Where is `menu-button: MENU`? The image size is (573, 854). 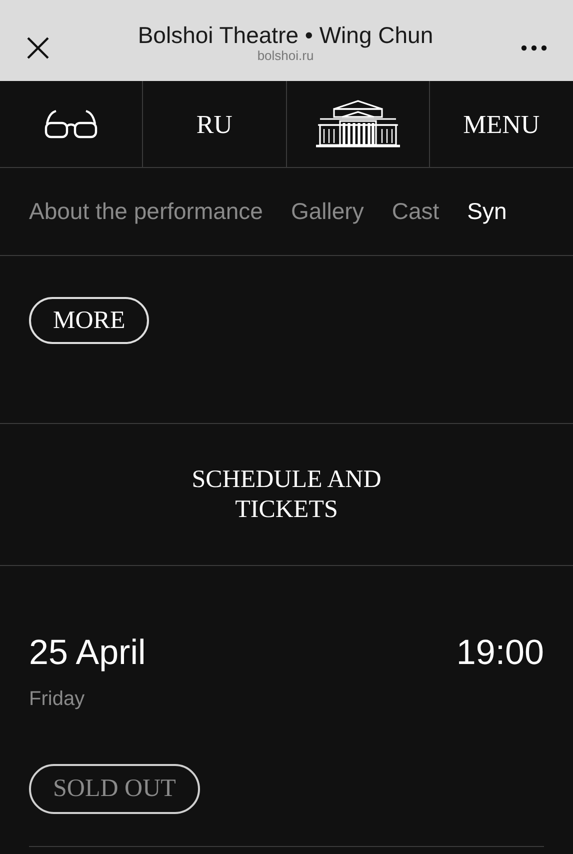 menu-button: MENU is located at coordinates (501, 124).